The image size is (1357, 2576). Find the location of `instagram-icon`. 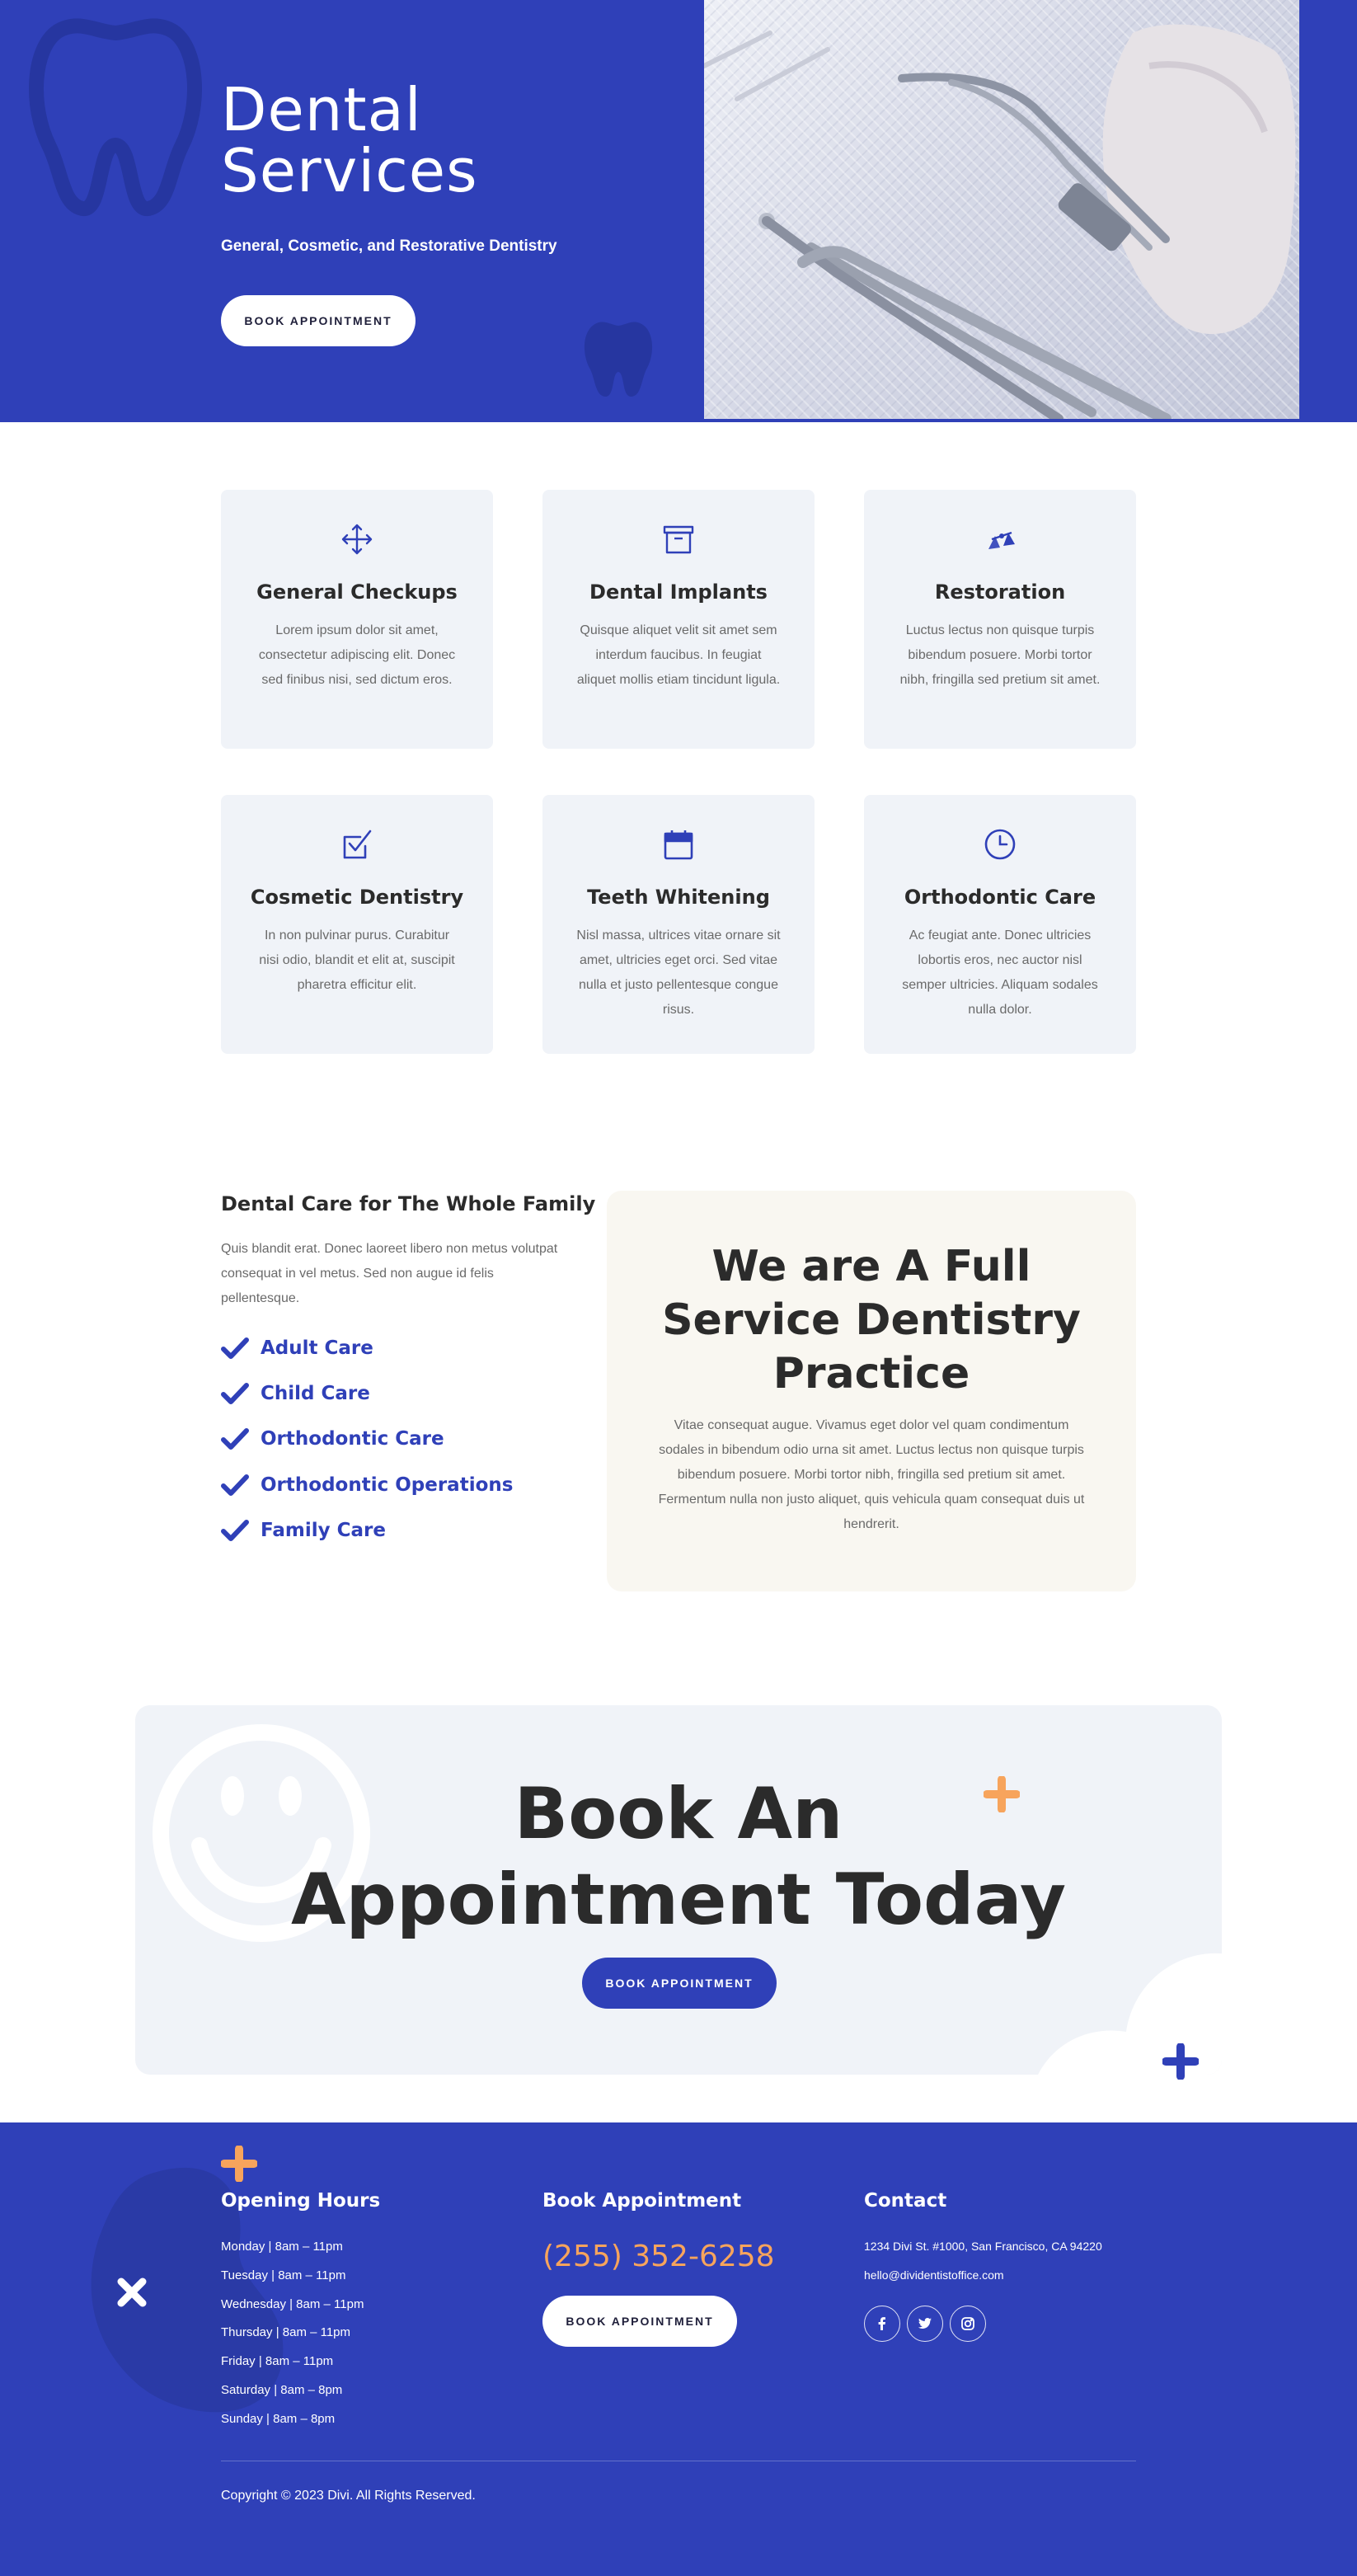

instagram-icon is located at coordinates (967, 2323).